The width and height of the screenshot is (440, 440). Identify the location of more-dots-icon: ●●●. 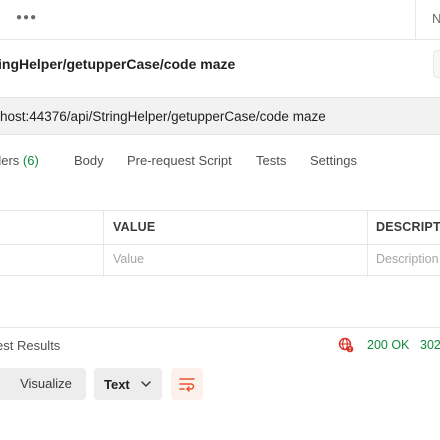
(26, 17).